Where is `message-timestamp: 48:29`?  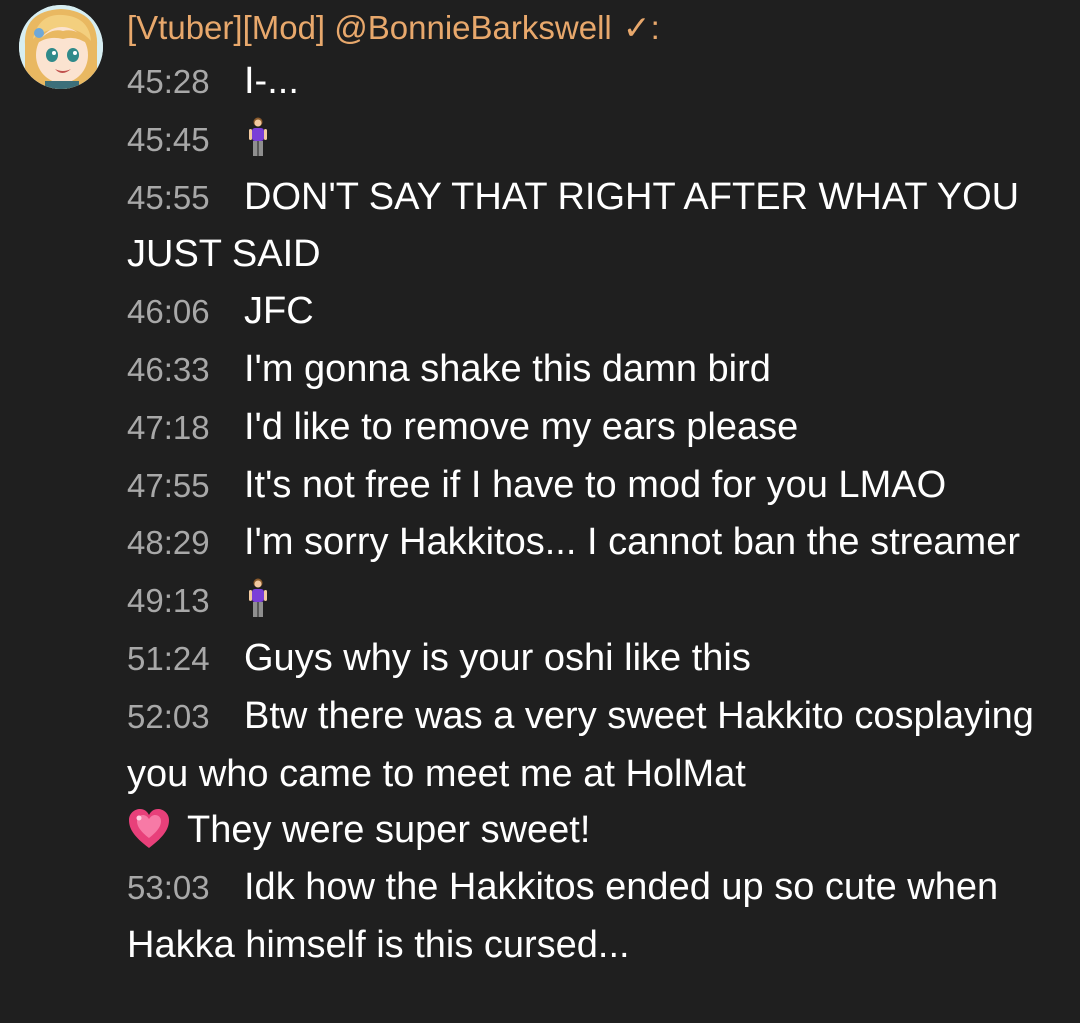 message-timestamp: 48:29 is located at coordinates (173, 543).